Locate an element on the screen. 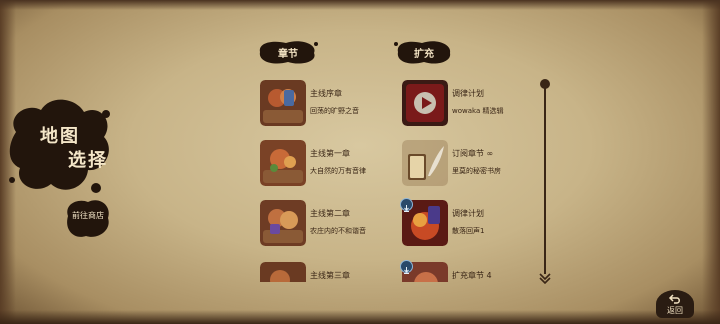 The width and height of the screenshot is (720, 324). expansion-entry-subscription: 订阅章节 ∞ 里莫的秘密书房 is located at coordinates (467, 168).